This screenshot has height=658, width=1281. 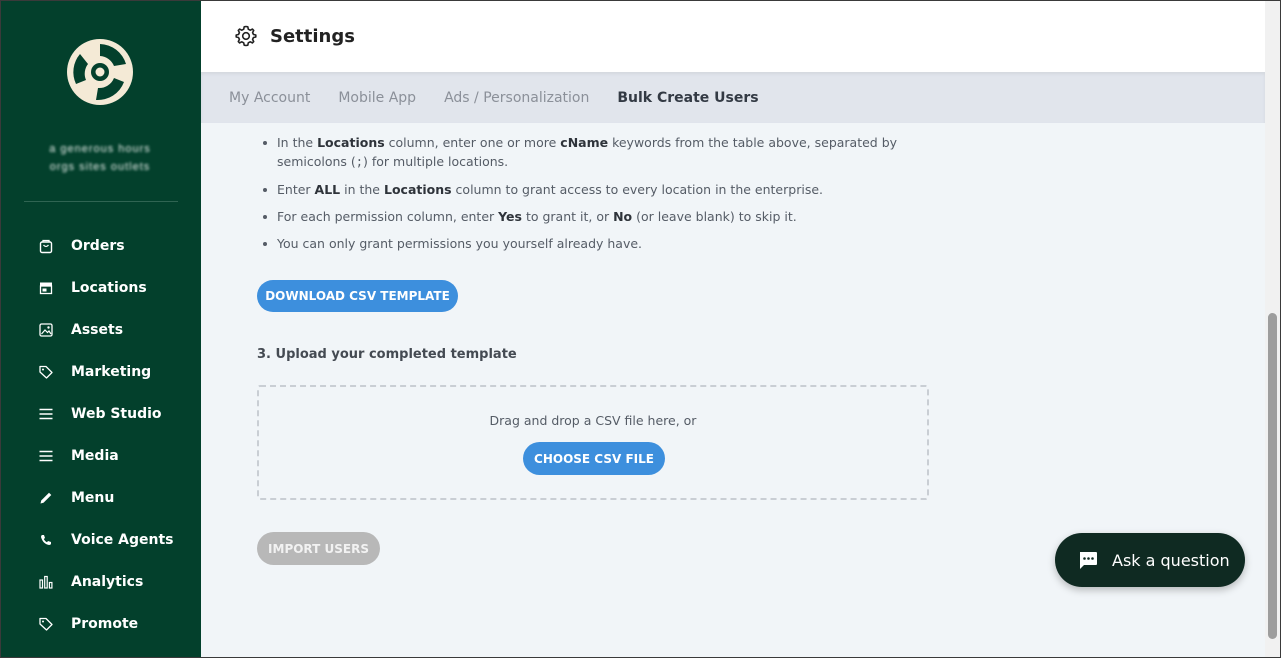 I want to click on sidebar-item-label: Web Studio, so click(x=116, y=414).